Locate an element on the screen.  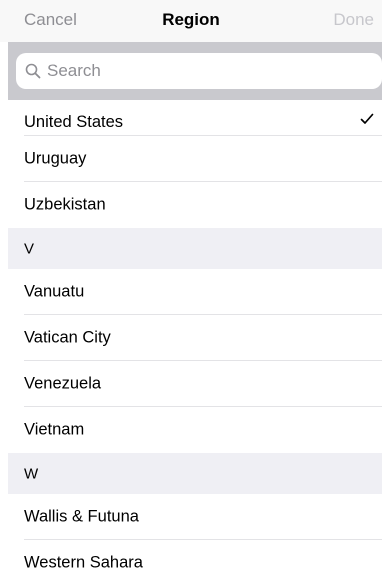
section-header-label: W is located at coordinates (31, 473).